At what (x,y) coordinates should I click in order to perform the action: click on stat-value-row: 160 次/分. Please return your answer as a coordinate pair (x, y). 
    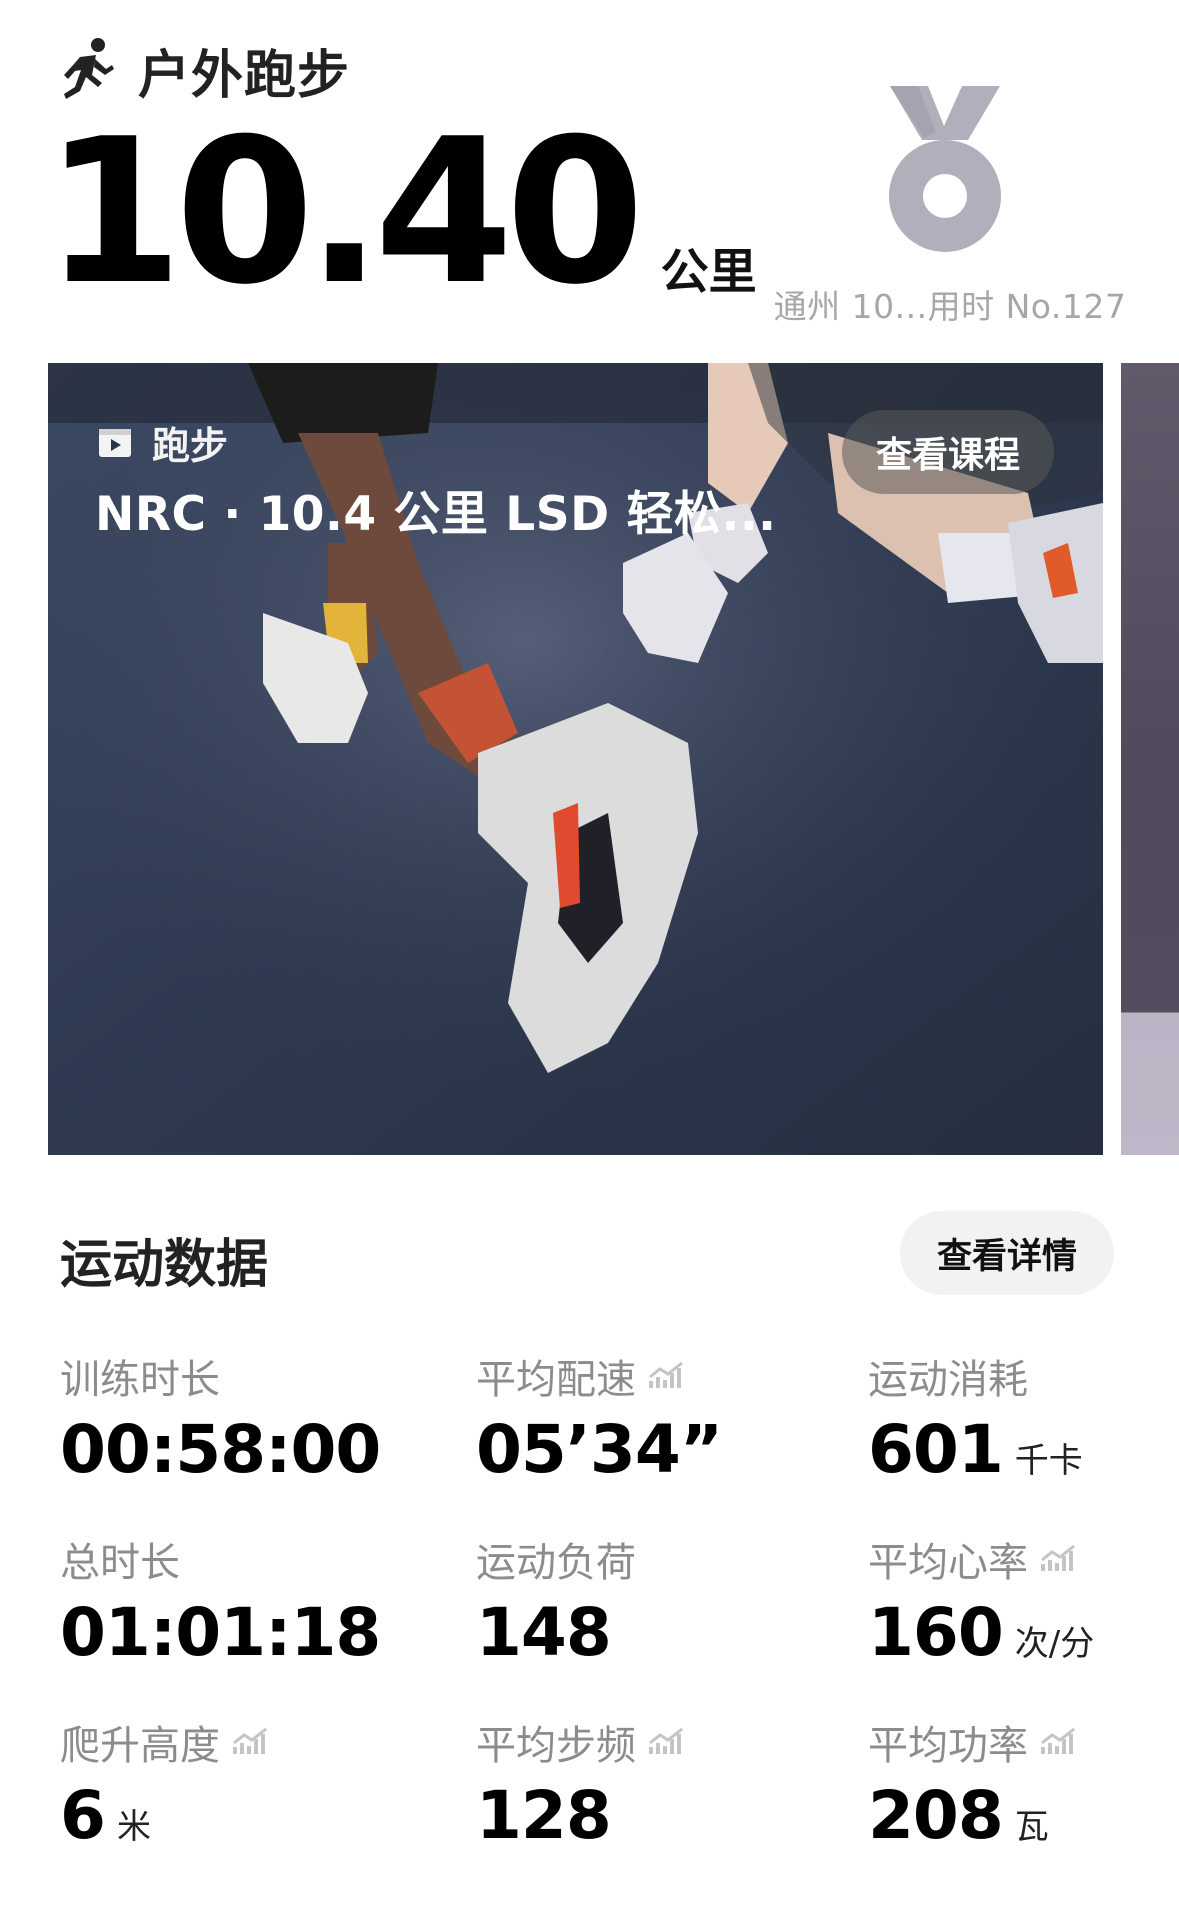
    Looking at the image, I should click on (981, 1632).